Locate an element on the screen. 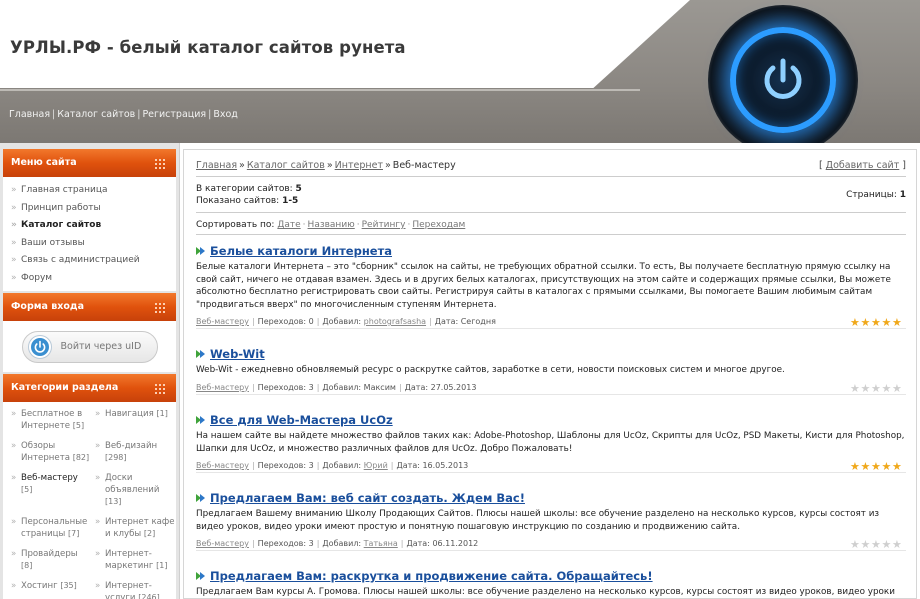 The image size is (920, 599). category-count: [82] is located at coordinates (81, 457).